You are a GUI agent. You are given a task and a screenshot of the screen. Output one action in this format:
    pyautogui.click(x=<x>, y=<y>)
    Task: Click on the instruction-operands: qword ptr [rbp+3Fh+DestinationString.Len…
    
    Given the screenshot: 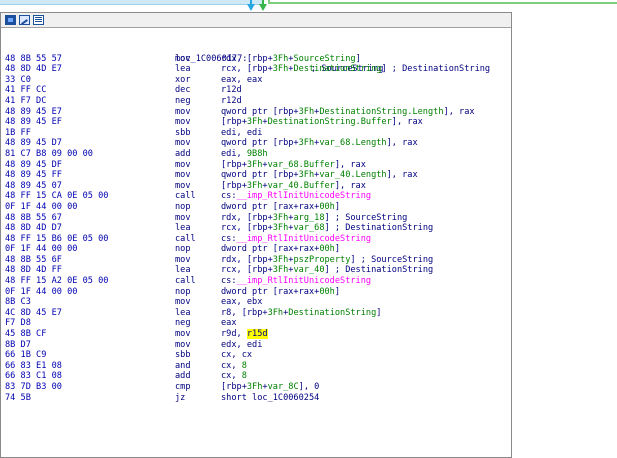 What is the action you would take?
    pyautogui.click(x=348, y=112)
    